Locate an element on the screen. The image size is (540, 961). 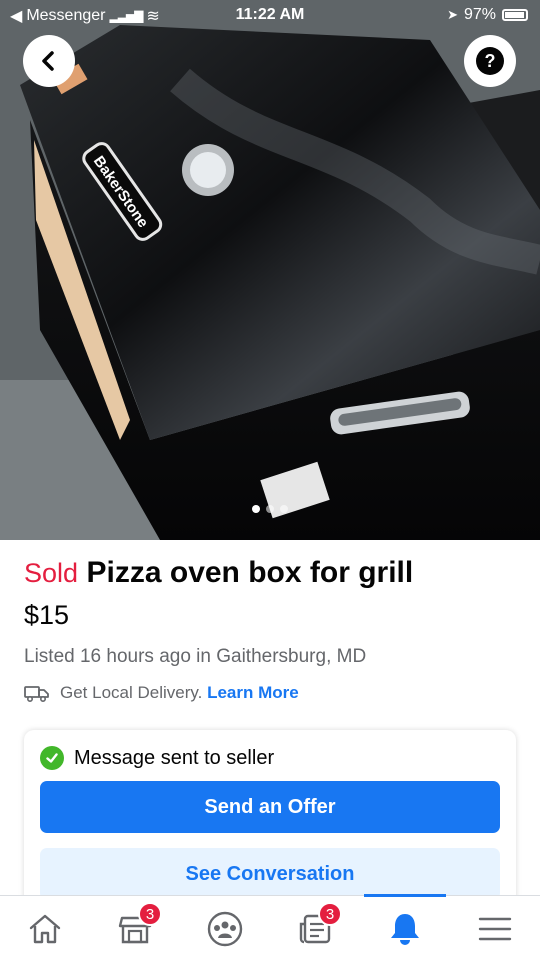
question-icon: ? is located at coordinates (490, 61).